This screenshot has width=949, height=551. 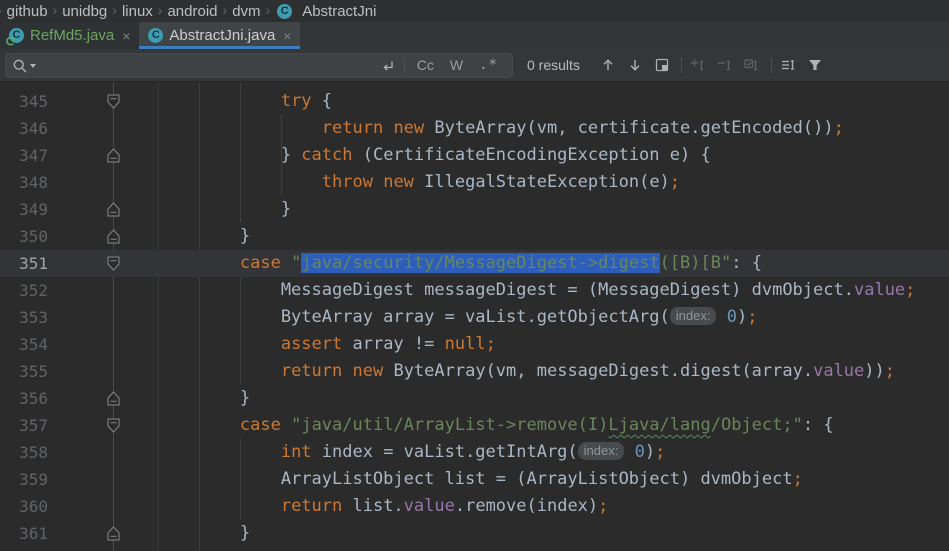 What do you see at coordinates (24, 182) in the screenshot?
I see `line-number: 348` at bounding box center [24, 182].